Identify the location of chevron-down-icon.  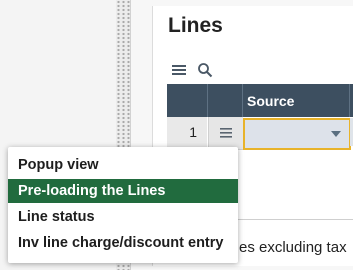
(336, 134).